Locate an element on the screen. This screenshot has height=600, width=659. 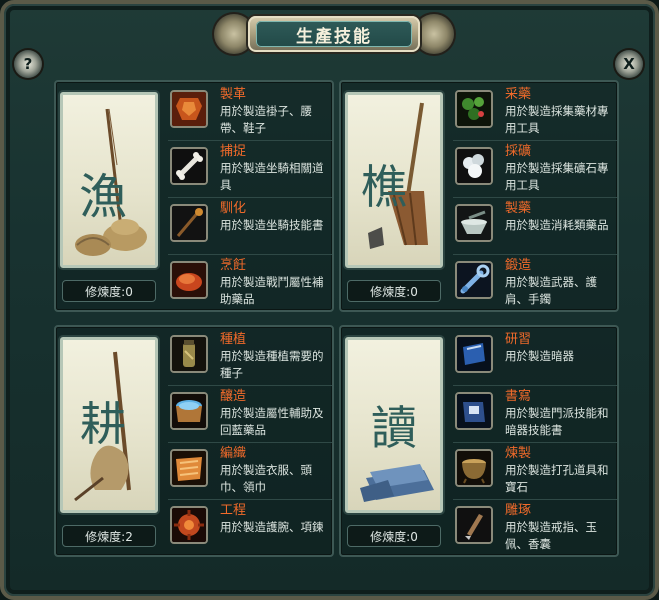
skill-brewing: 釀造 用於製造屬性輔助及回藍藥品 is located at coordinates (250, 414).